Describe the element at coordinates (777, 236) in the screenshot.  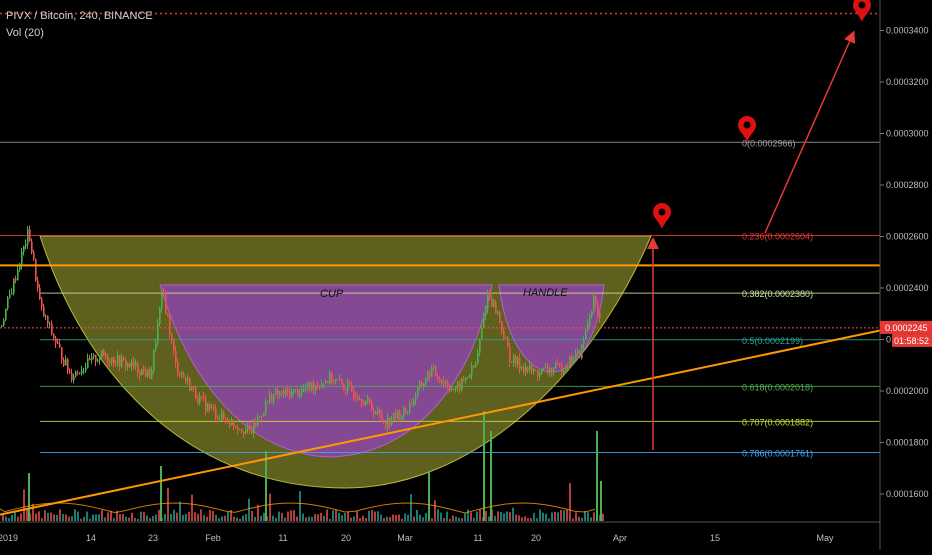
I see `fib-label-1: 0.236(0.0002604)` at that location.